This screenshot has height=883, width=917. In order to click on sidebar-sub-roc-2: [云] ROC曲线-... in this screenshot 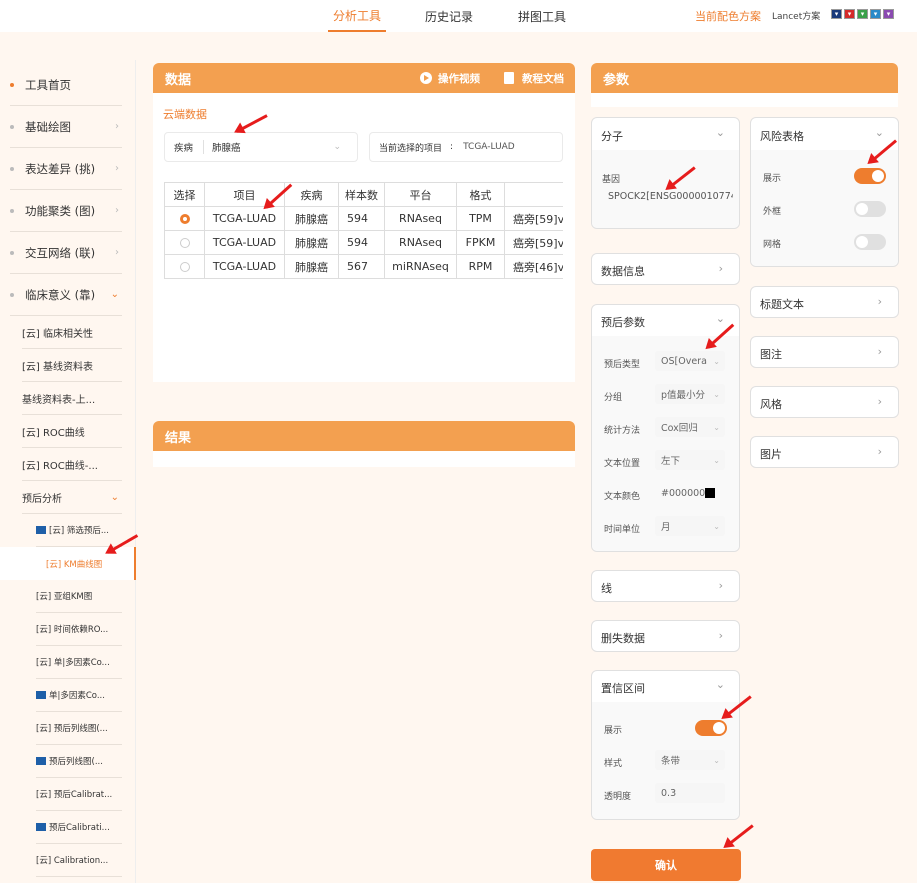, I will do `click(72, 464)`.